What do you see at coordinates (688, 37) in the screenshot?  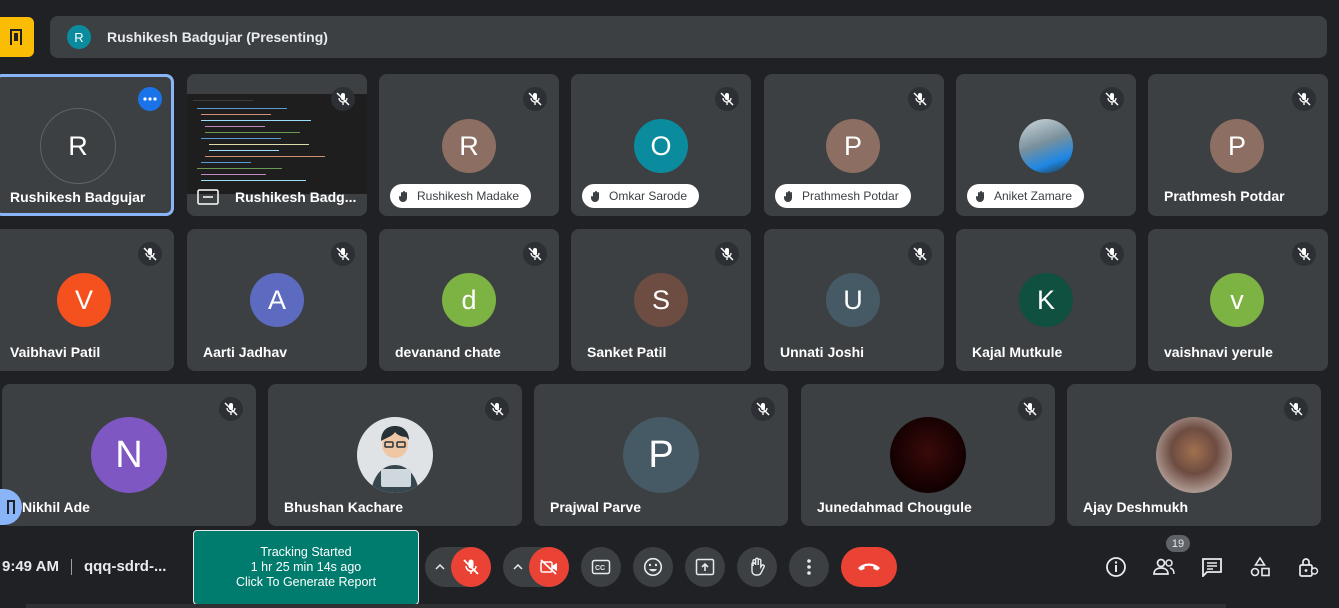 I see `presenting-banner: R Rushikesh Badgujar (Presenting)` at bounding box center [688, 37].